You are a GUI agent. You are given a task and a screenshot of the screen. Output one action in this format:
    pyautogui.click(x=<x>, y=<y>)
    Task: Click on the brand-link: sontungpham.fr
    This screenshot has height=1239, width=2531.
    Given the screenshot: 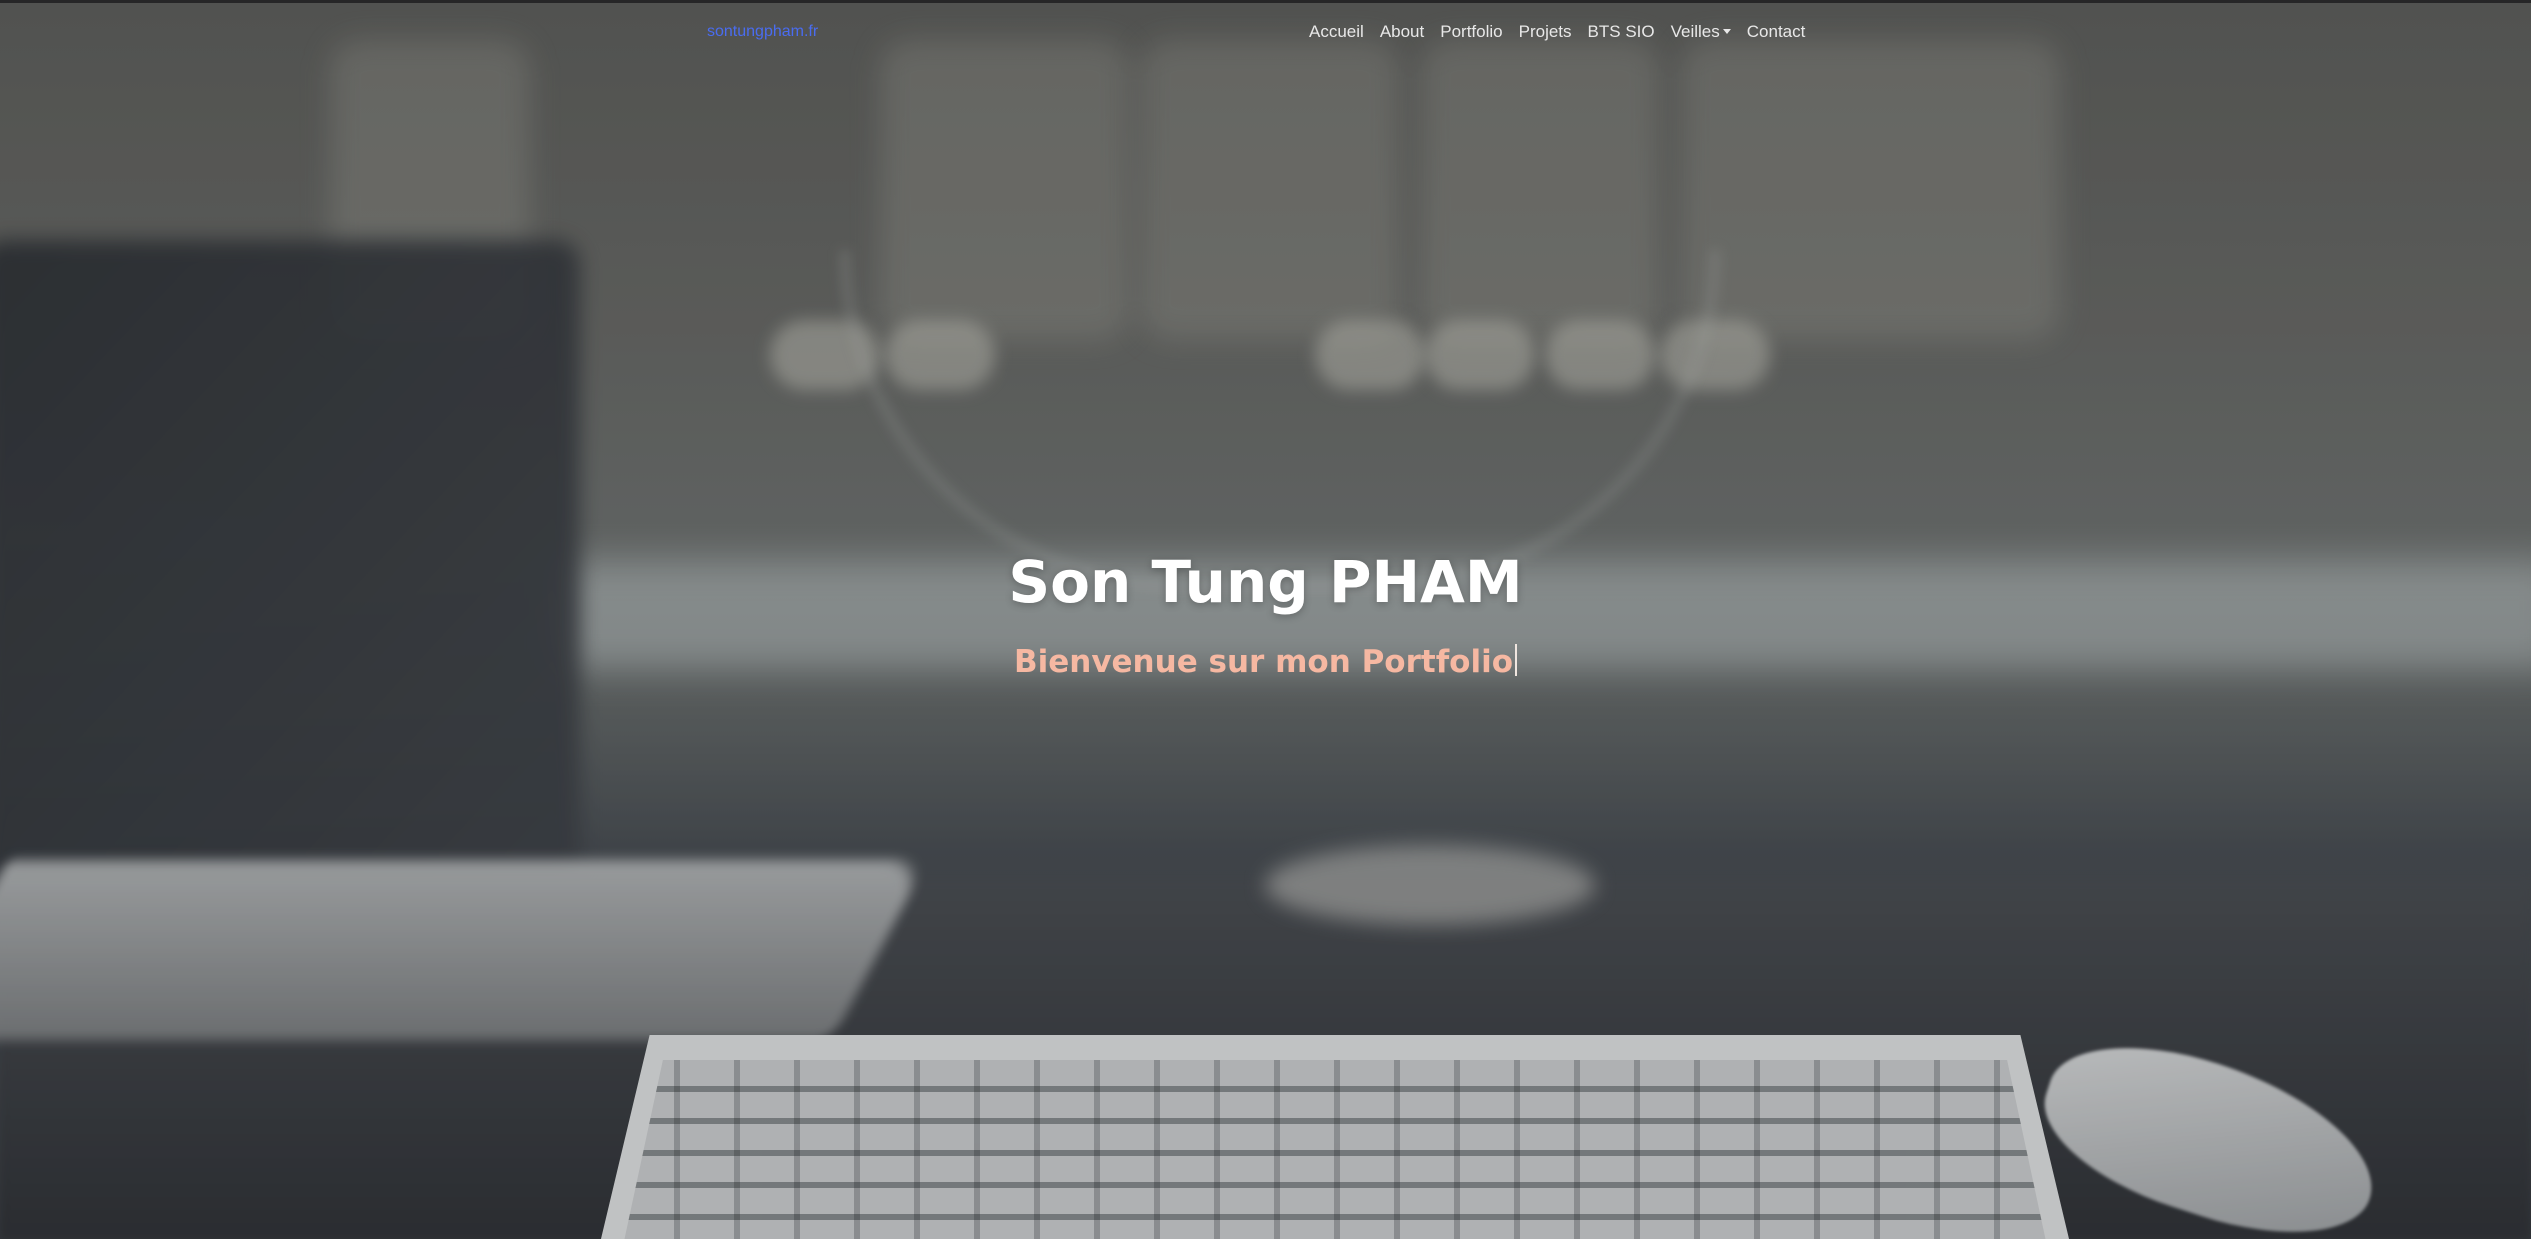 What is the action you would take?
    pyautogui.click(x=762, y=32)
    